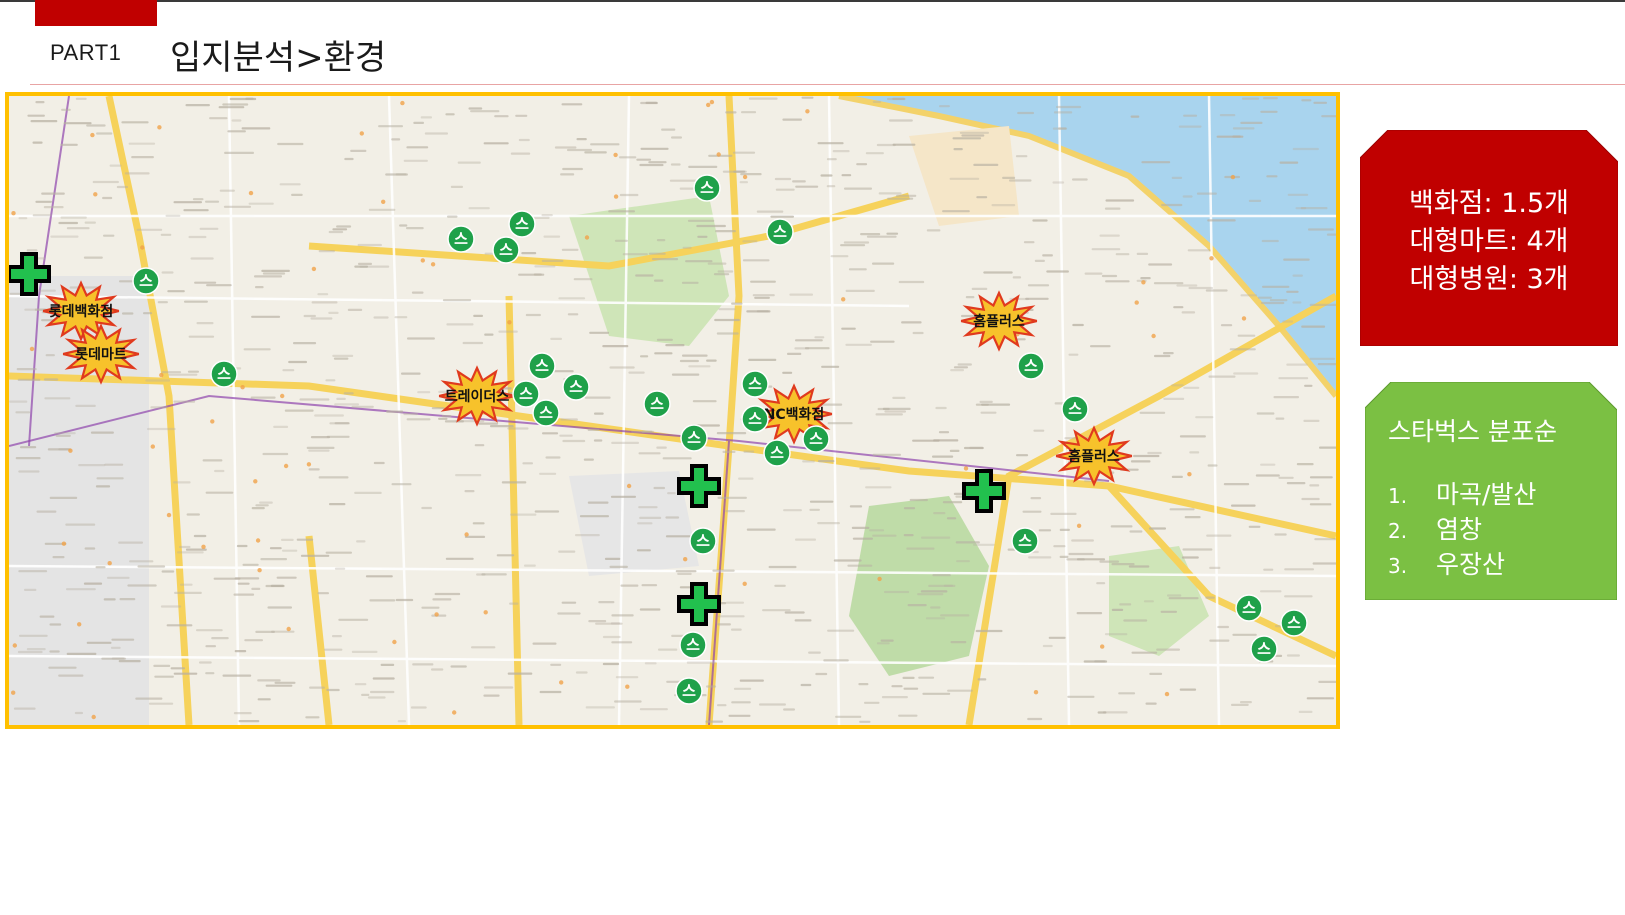 Image resolution: width=1625 pixels, height=915 pixels. I want to click on part-label: PART1, so click(86, 52).